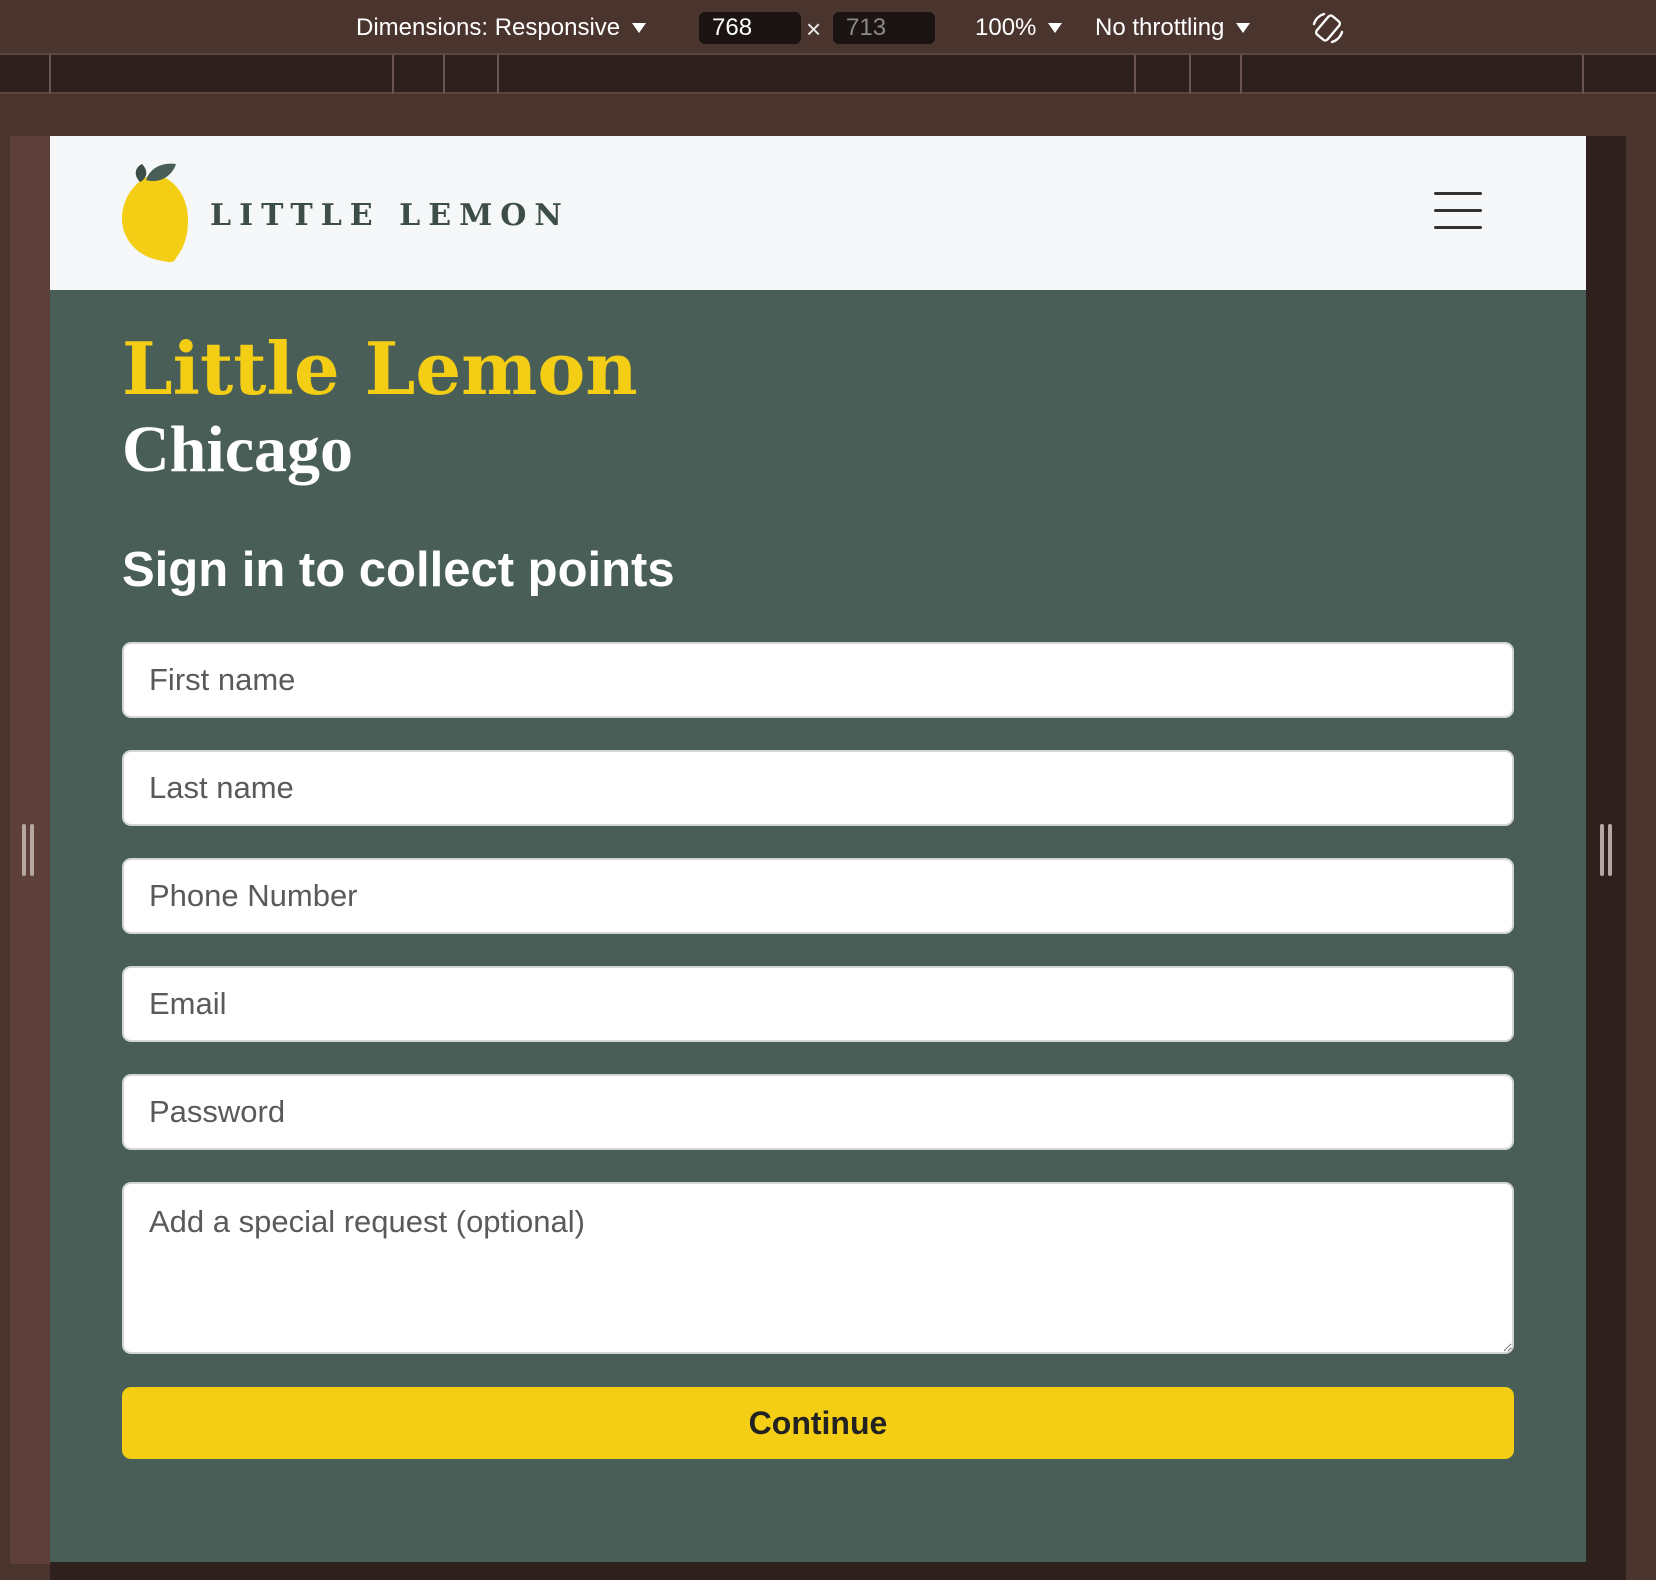 This screenshot has width=1656, height=1580. Describe the element at coordinates (818, 896) in the screenshot. I see `phone-number-field` at that location.